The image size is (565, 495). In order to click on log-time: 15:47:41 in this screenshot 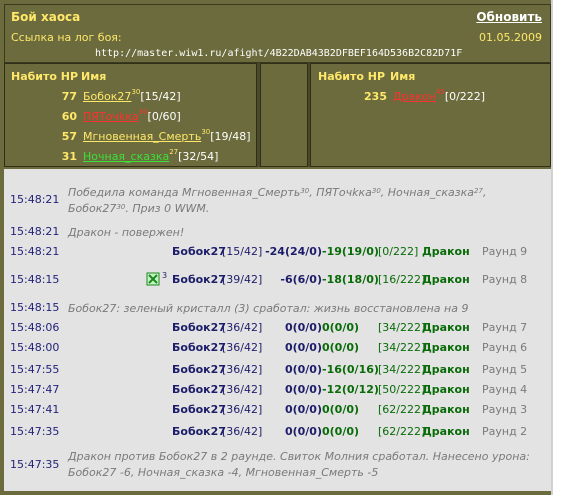, I will do `click(35, 409)`.